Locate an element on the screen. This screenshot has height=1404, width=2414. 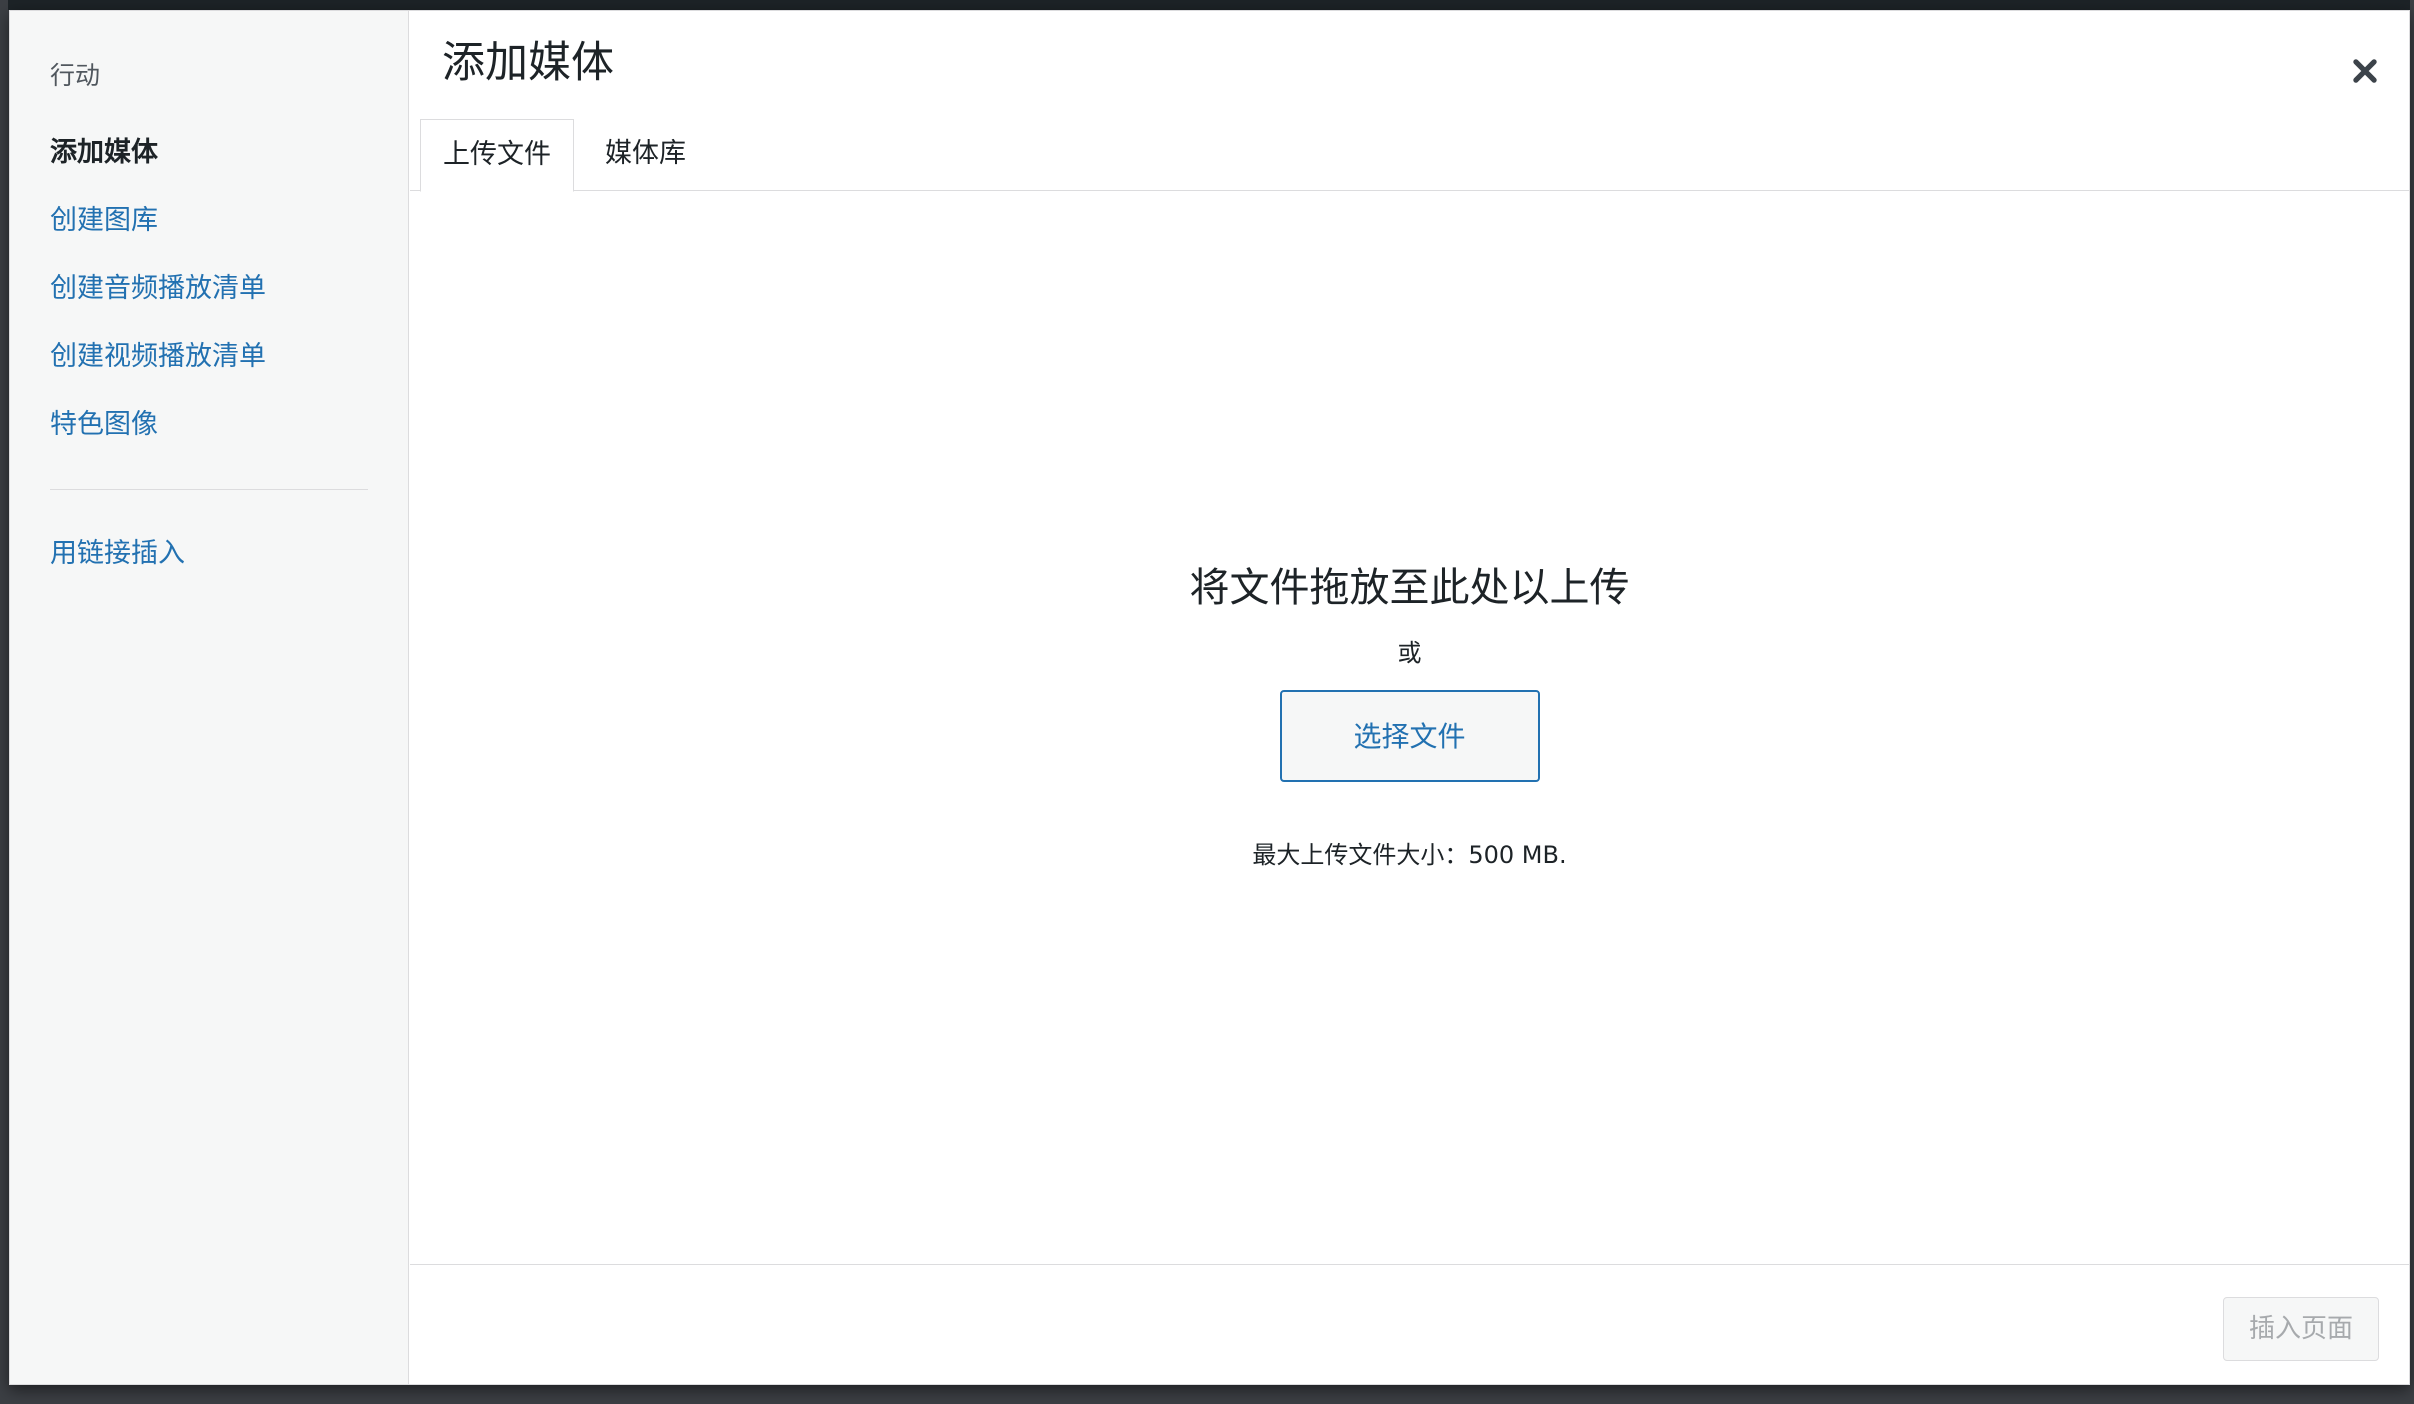
menu-item-featured-image: 特色图像 is located at coordinates (209, 425).